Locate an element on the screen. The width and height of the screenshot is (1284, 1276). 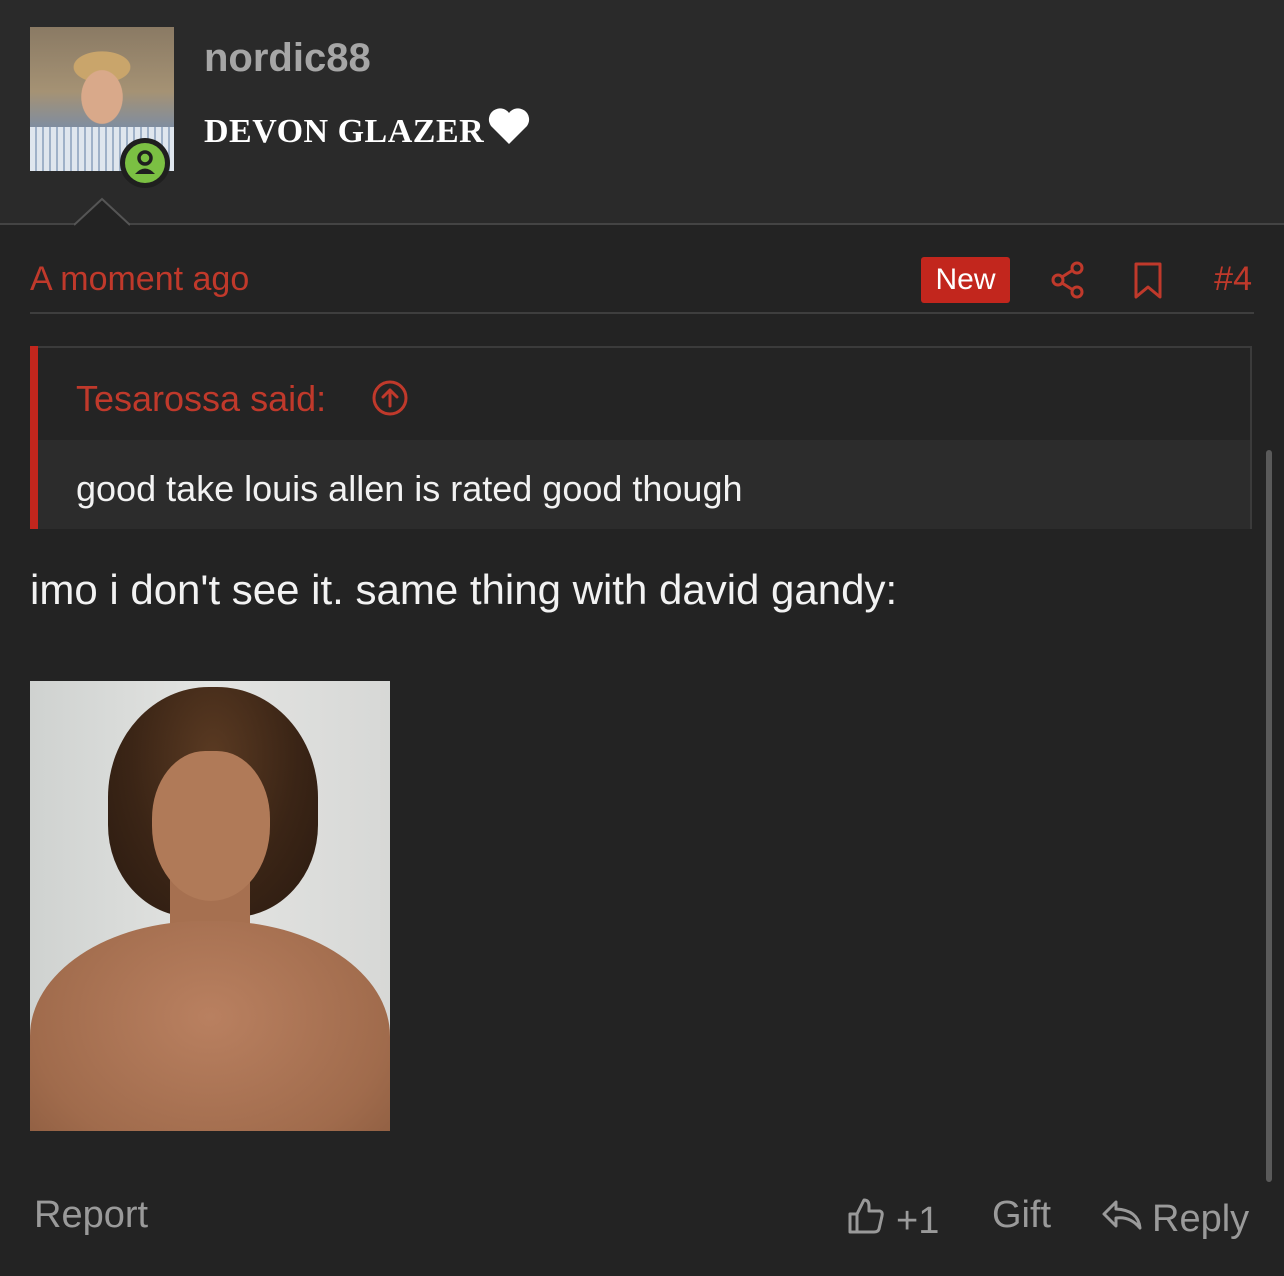
bookmark-icon is located at coordinates (1148, 283).